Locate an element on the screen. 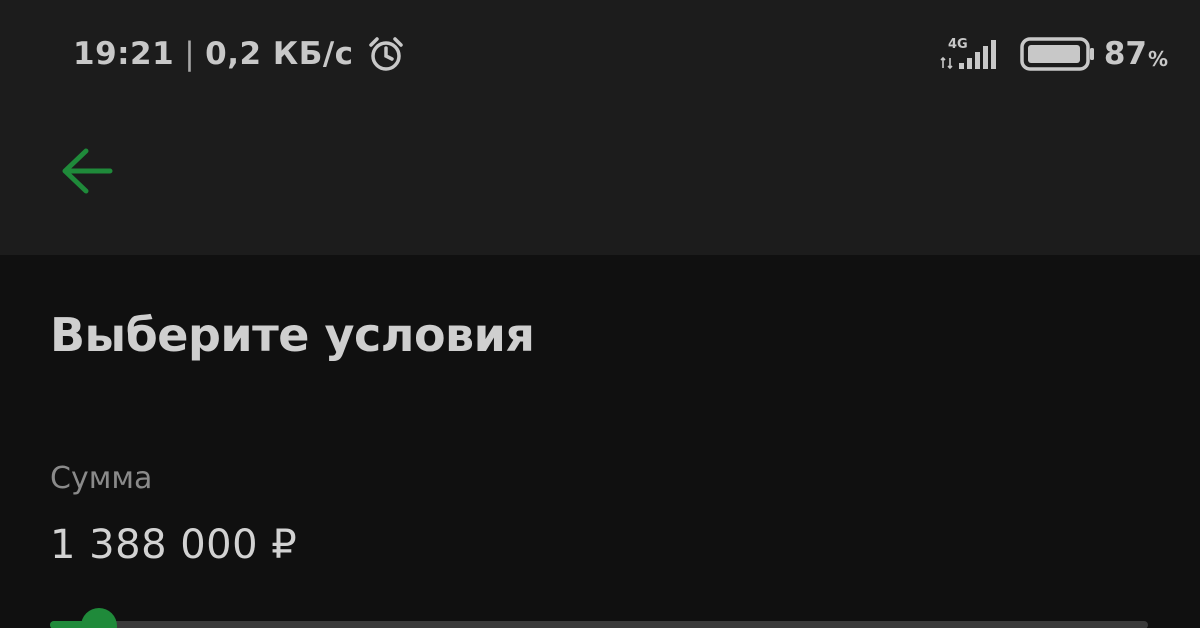  network-type-label: 4G is located at coordinates (958, 44).